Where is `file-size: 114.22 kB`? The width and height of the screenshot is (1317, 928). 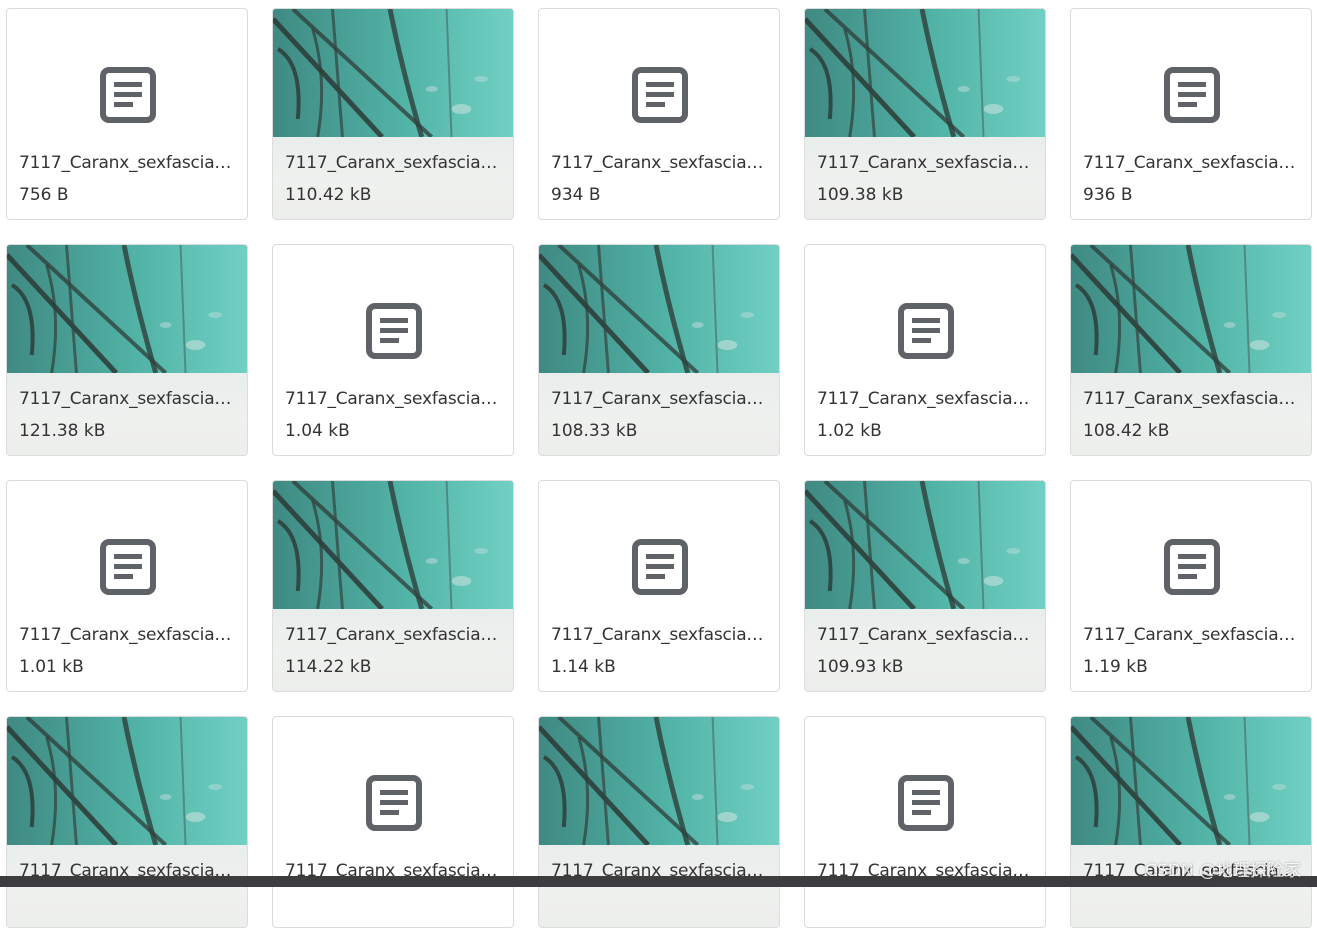
file-size: 114.22 kB is located at coordinates (328, 667).